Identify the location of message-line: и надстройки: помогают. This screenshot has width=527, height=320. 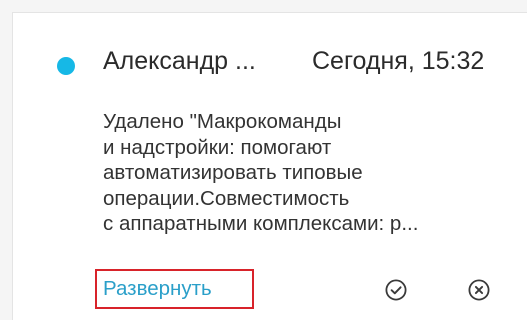
(217, 147).